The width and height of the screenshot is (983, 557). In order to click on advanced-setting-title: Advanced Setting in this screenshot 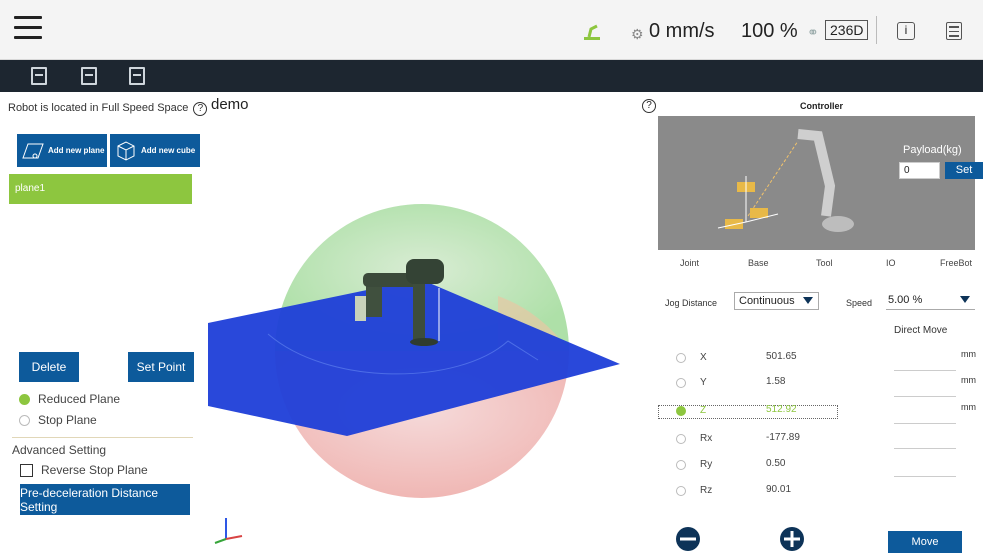, I will do `click(59, 450)`.